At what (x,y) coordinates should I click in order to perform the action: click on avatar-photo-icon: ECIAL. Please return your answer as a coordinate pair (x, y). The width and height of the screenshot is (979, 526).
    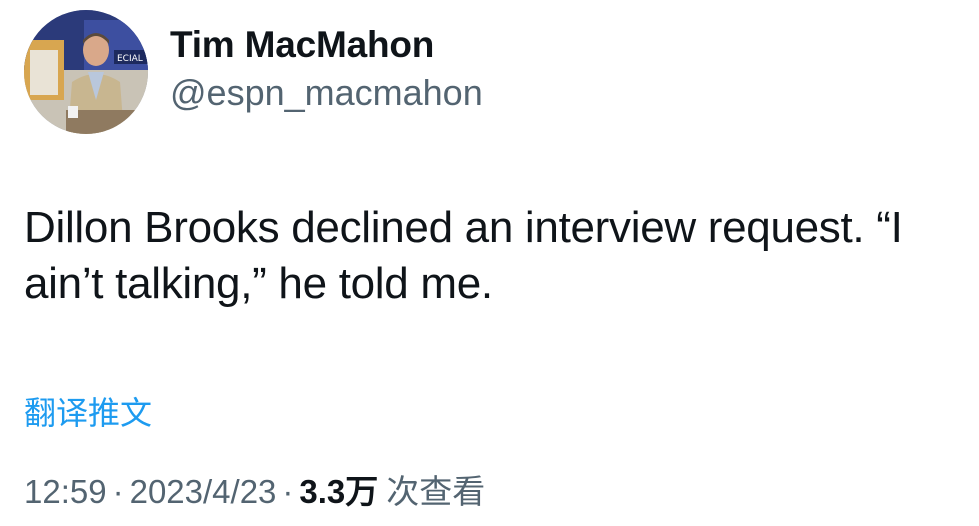
    Looking at the image, I should click on (86, 72).